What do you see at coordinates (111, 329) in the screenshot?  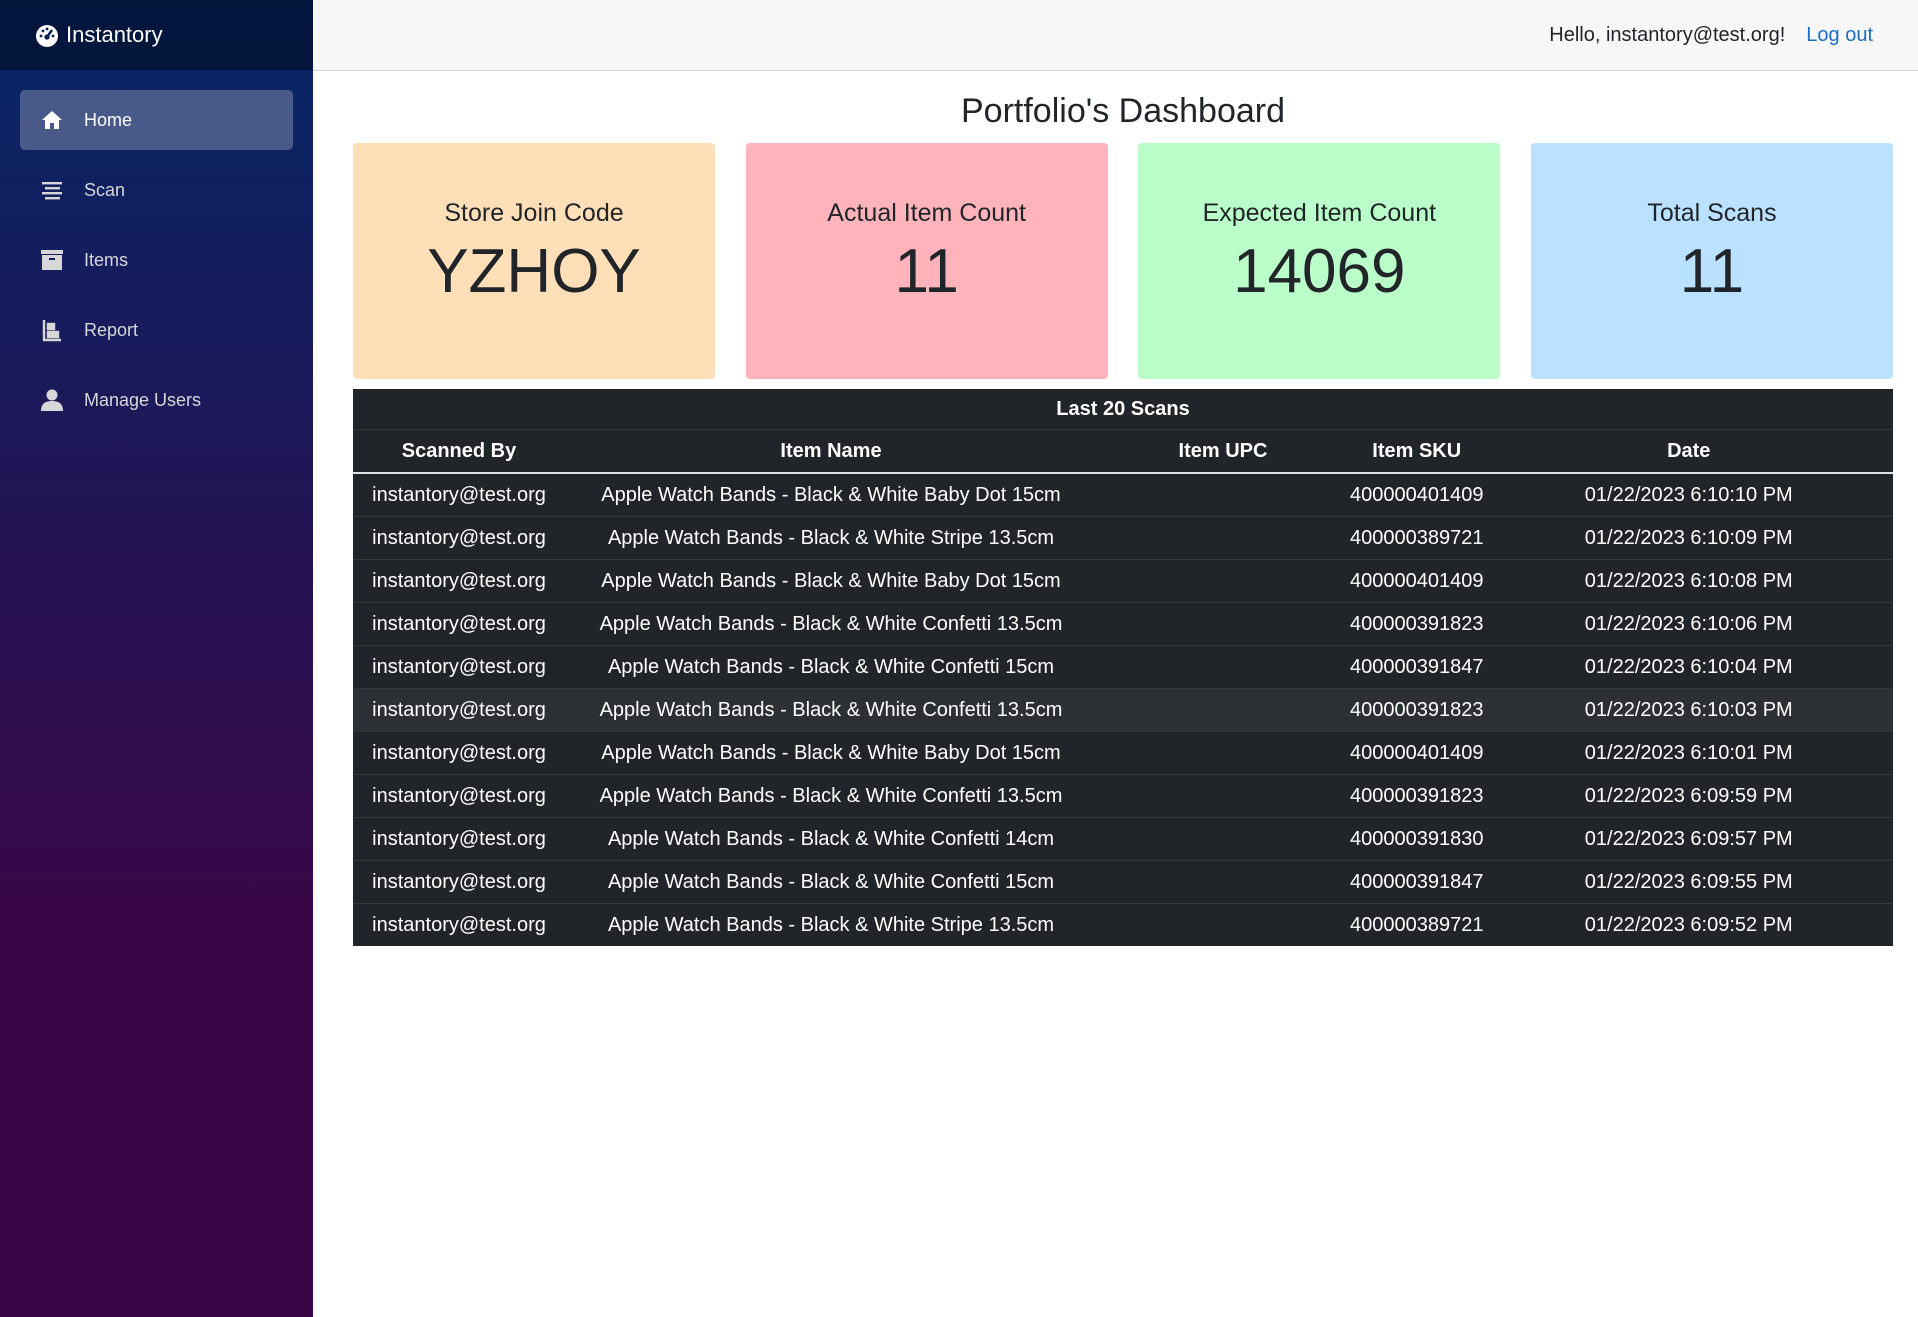 I see `sidebar-item-label: Report` at bounding box center [111, 329].